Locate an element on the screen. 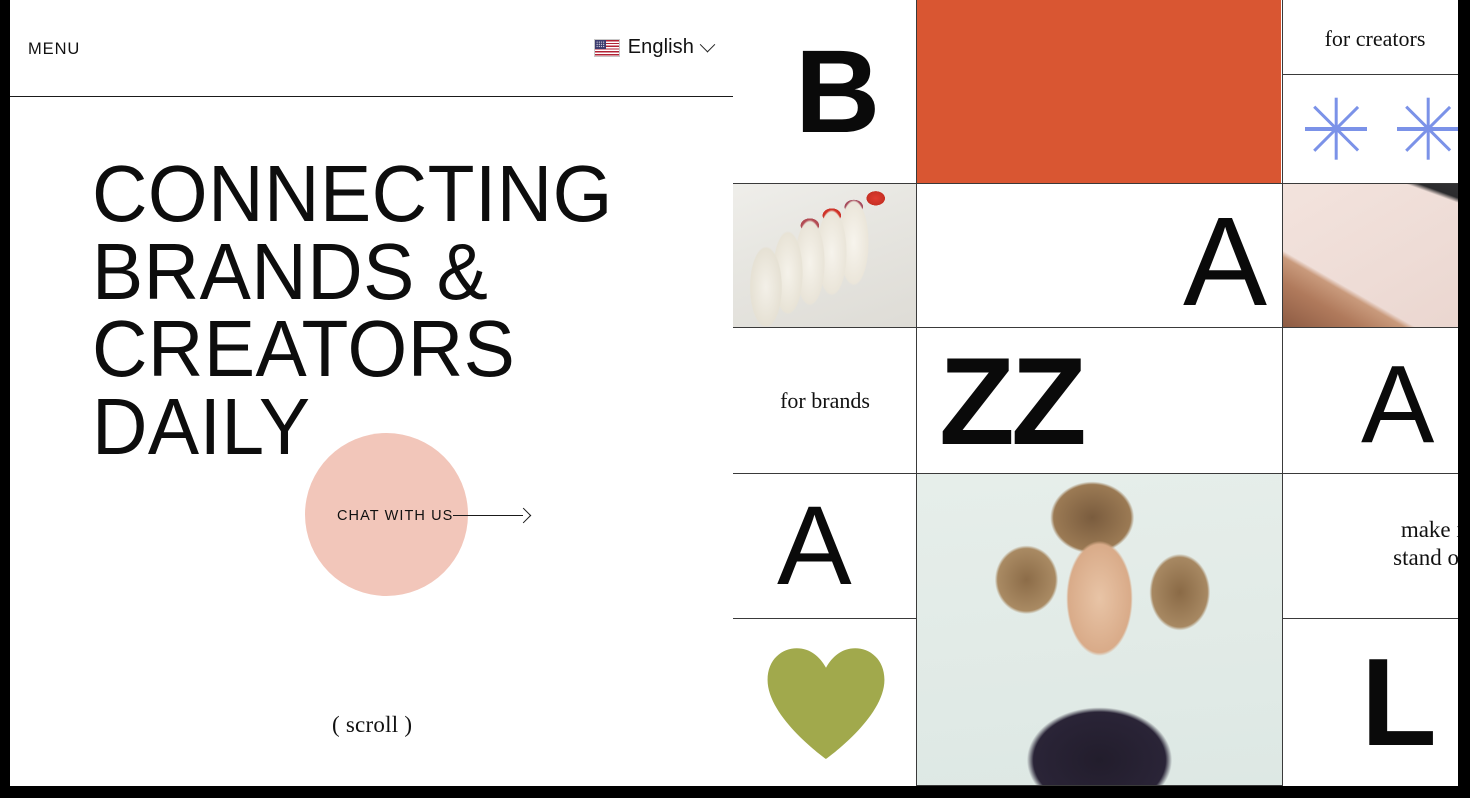 This screenshot has width=1470, height=798. make-it-stand-out-label: make it stand out is located at coordinates (1425, 544).